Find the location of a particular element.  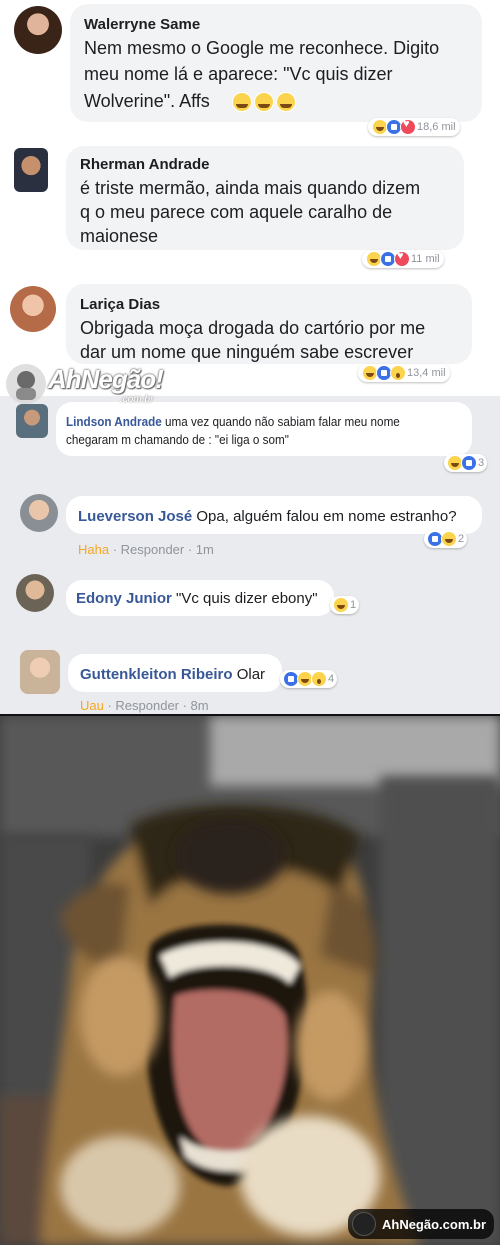

footer-watermark: AhNegão.com.br is located at coordinates (420, 1224).